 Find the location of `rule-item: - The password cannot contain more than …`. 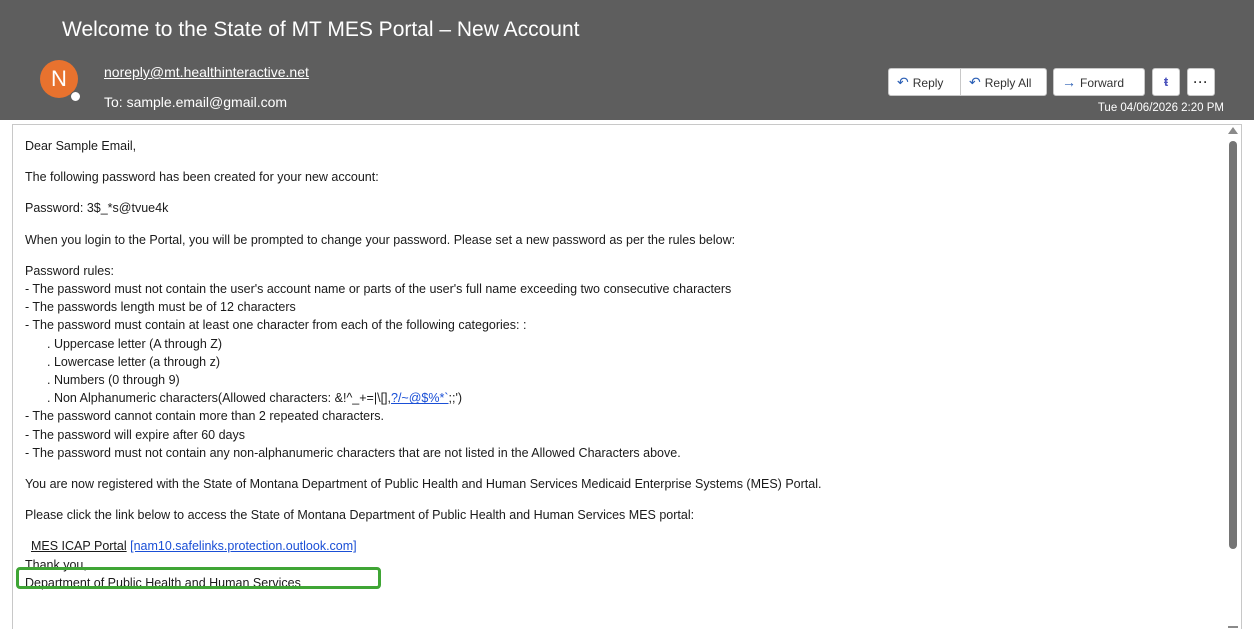

rule-item: - The password cannot contain more than … is located at coordinates (205, 416).